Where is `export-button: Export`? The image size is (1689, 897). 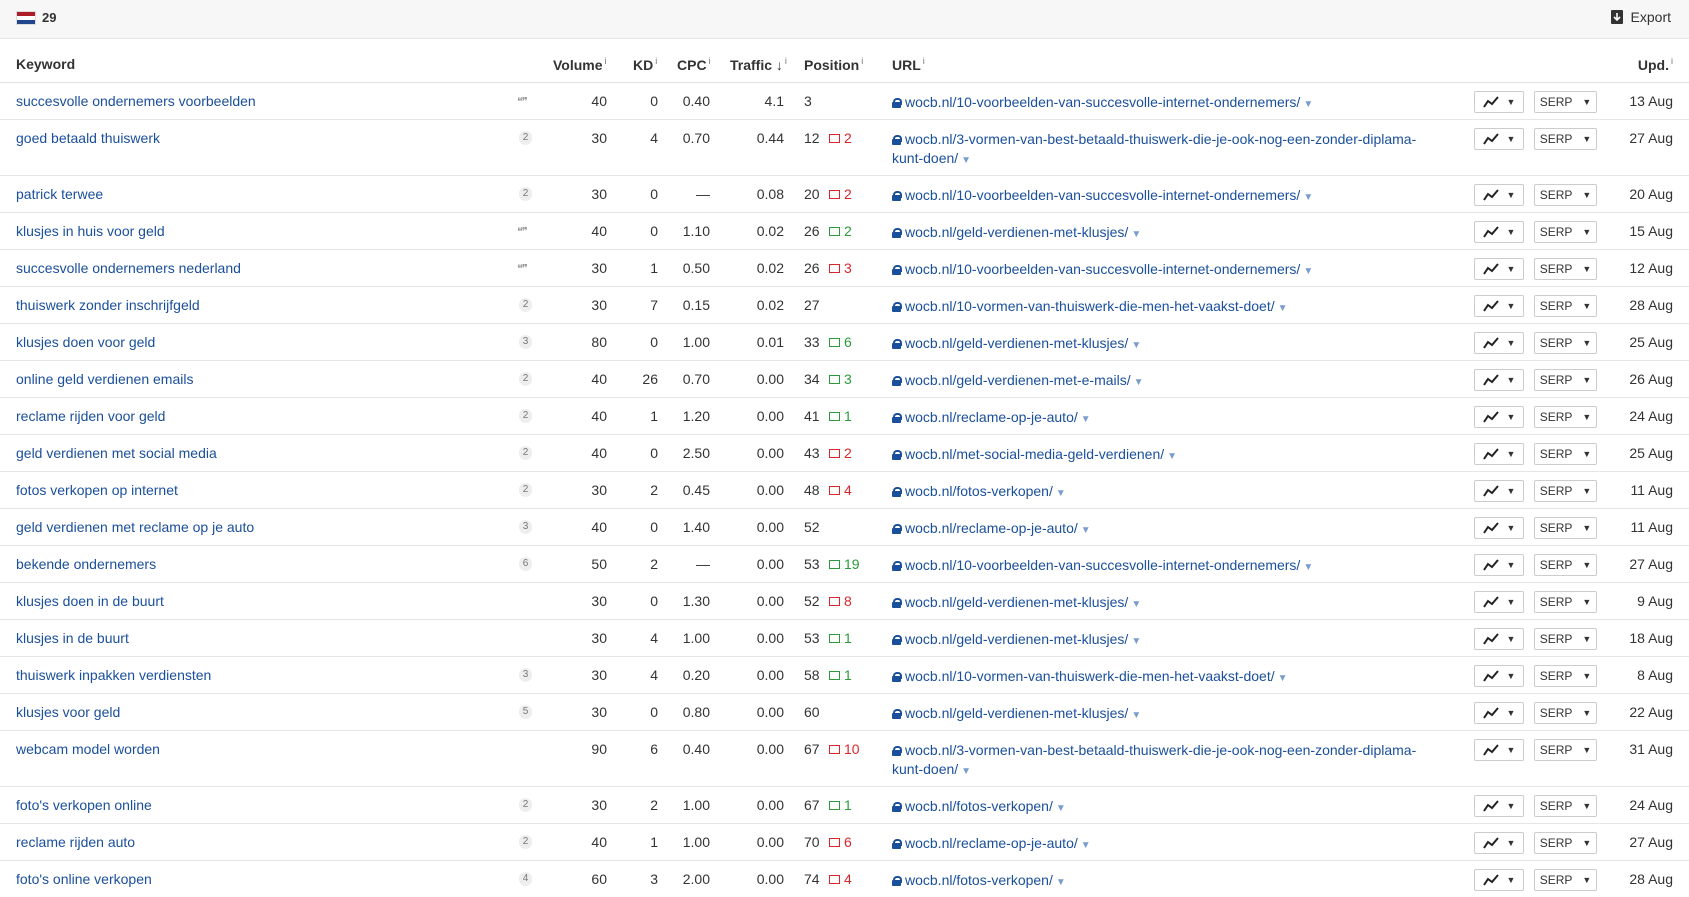
export-button: Export is located at coordinates (1640, 17).